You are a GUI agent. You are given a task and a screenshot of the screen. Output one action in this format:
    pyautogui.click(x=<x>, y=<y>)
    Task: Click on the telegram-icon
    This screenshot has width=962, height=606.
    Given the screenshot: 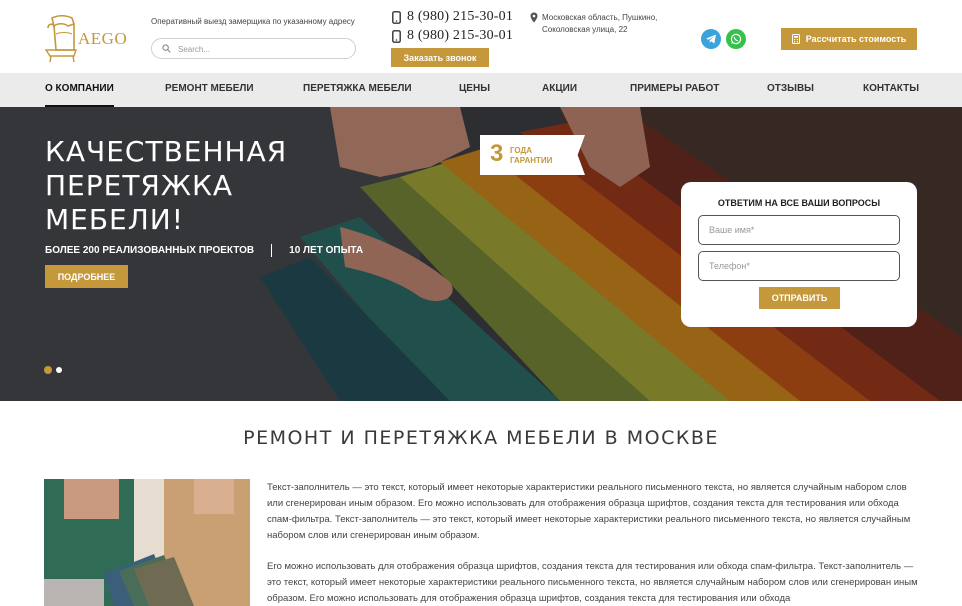 What is the action you would take?
    pyautogui.click(x=711, y=39)
    